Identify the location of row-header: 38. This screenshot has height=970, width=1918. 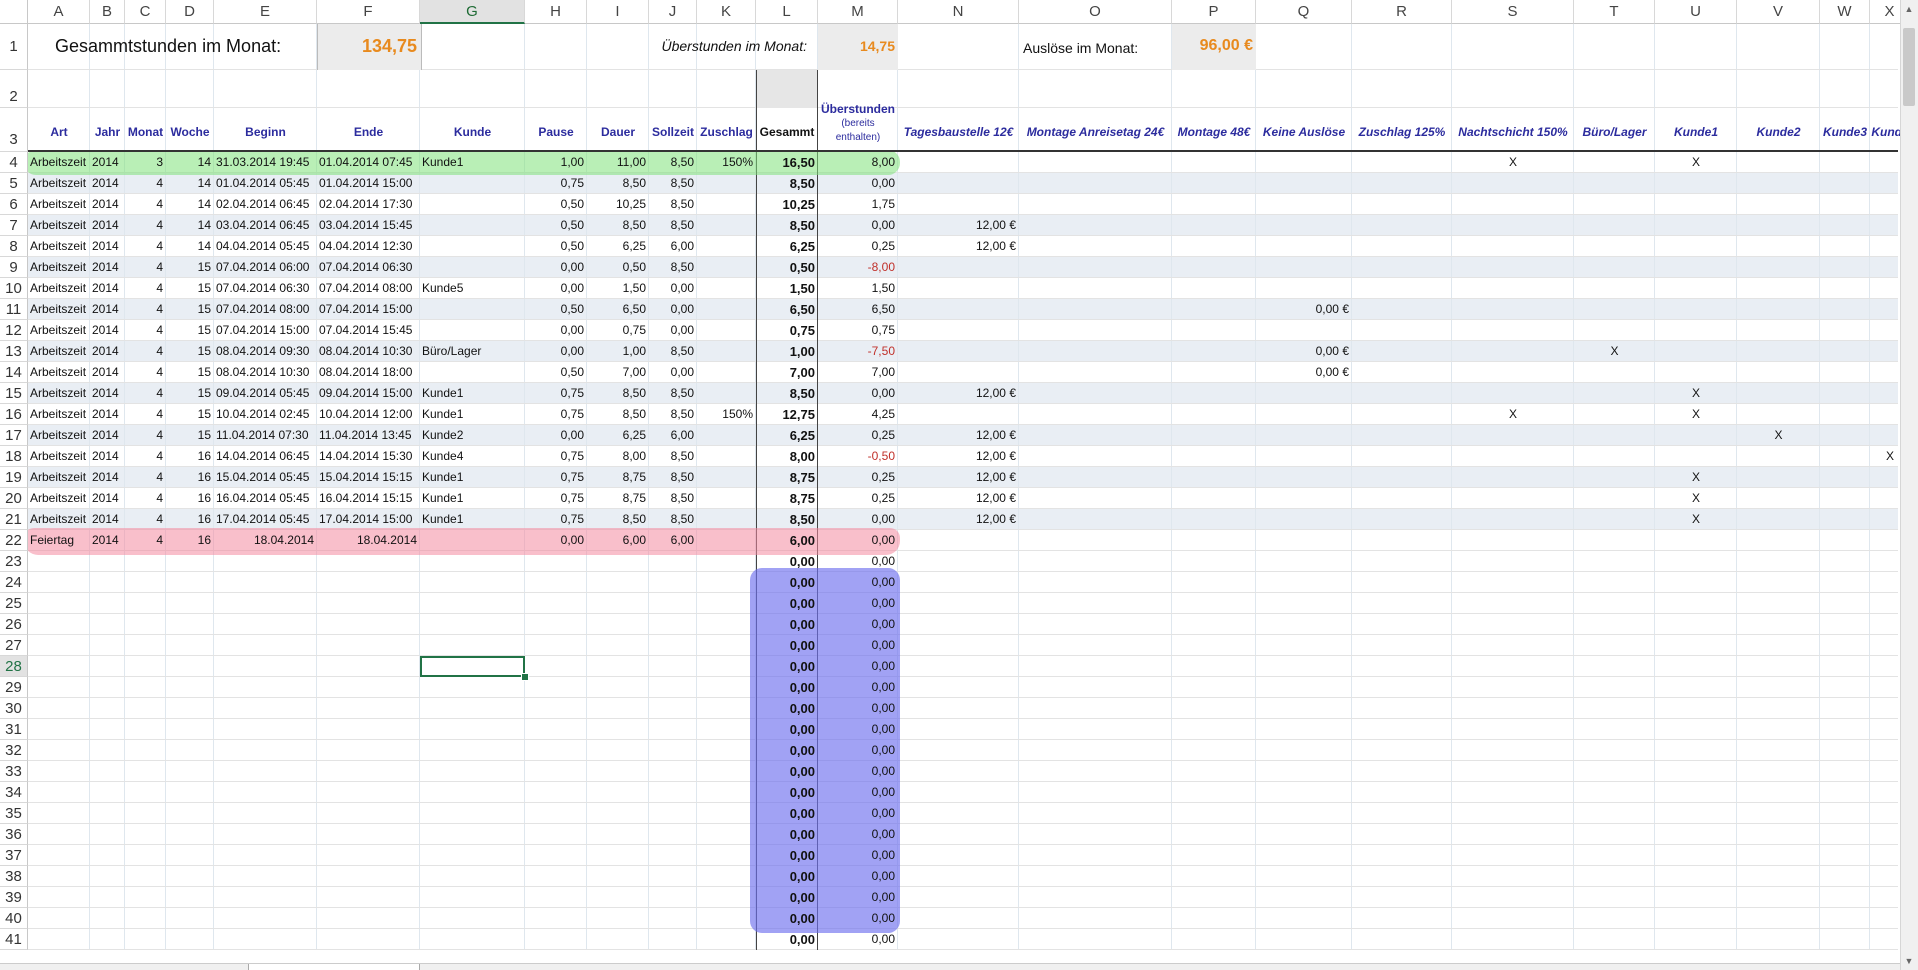
(14, 876).